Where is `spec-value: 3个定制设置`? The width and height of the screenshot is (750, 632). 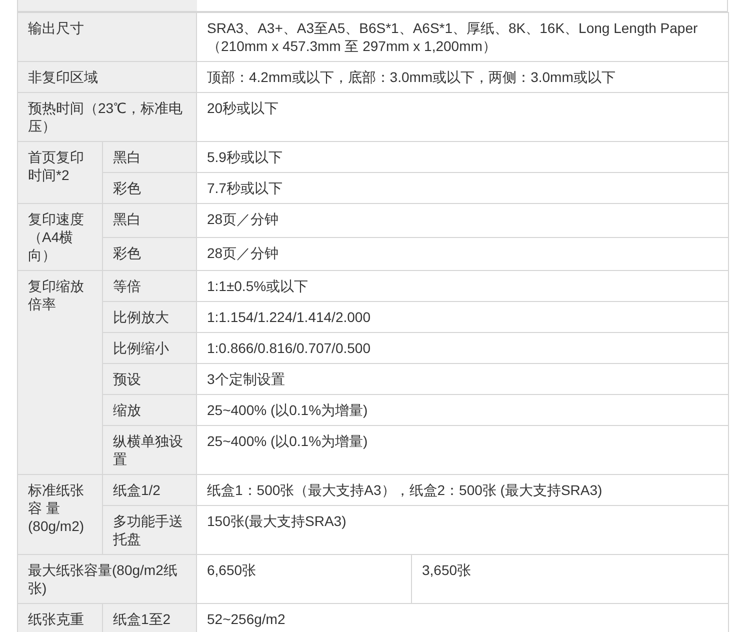
spec-value: 3个定制设置 is located at coordinates (246, 379).